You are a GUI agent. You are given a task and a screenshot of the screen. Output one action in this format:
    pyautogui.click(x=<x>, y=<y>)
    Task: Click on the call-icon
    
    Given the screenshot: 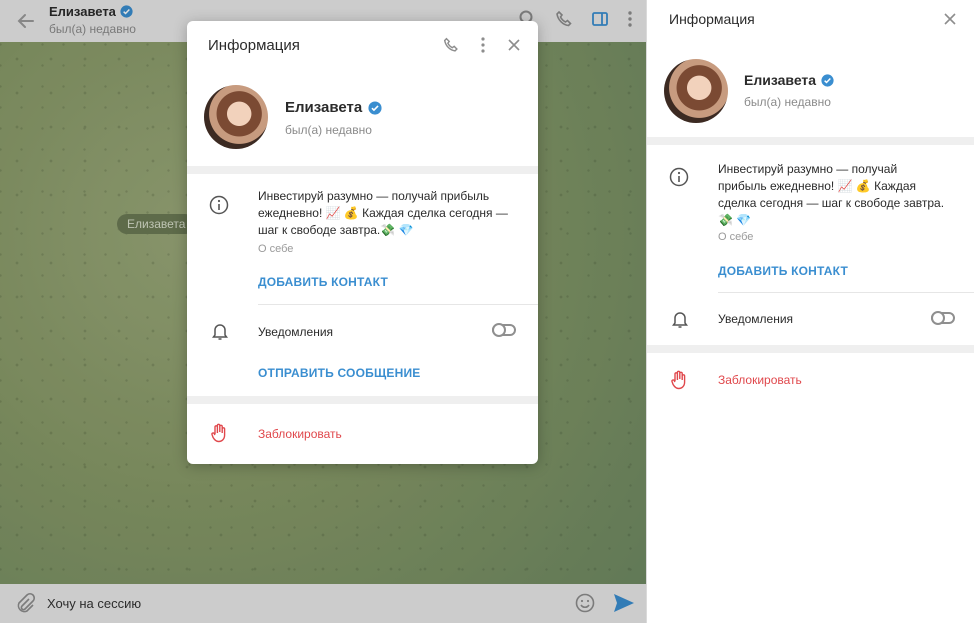 What is the action you would take?
    pyautogui.click(x=451, y=45)
    